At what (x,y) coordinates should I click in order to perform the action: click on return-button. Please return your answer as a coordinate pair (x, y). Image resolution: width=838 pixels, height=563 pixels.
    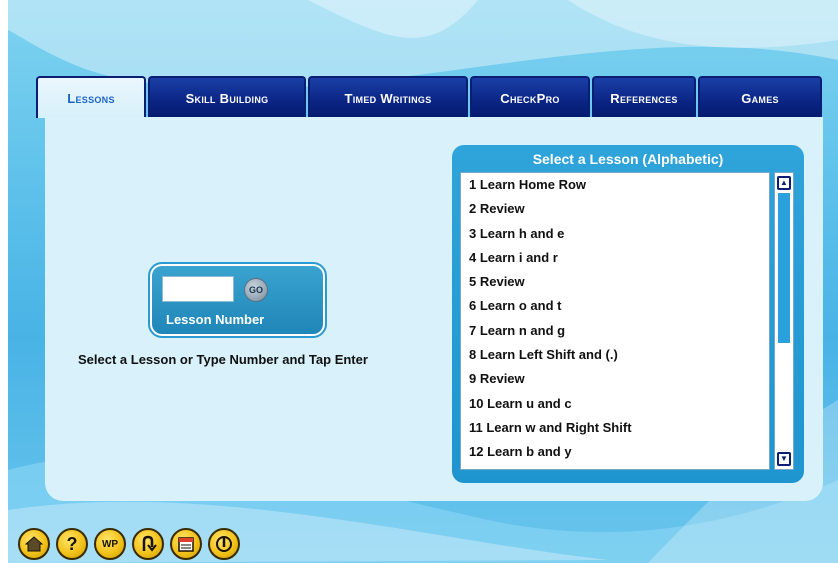
    Looking at the image, I should click on (148, 544).